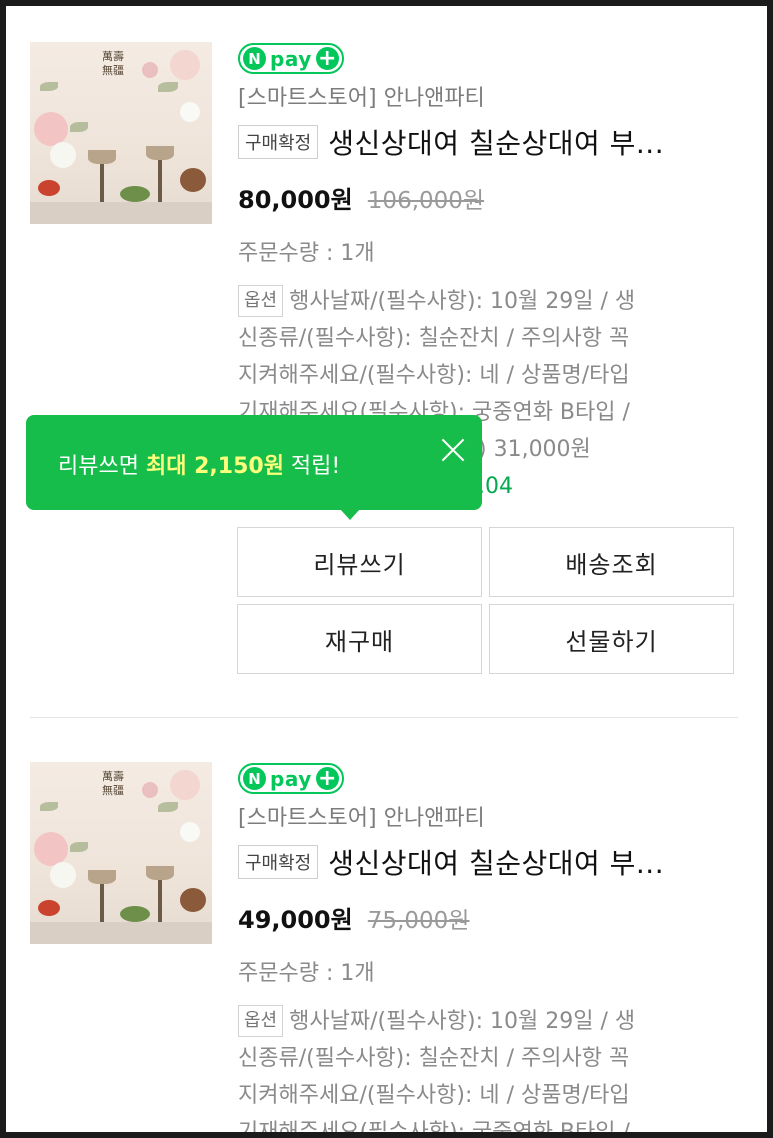 The image size is (773, 1138). Describe the element at coordinates (214, 466) in the screenshot. I see `tooltip-highlight: 최대 2,150원` at that location.